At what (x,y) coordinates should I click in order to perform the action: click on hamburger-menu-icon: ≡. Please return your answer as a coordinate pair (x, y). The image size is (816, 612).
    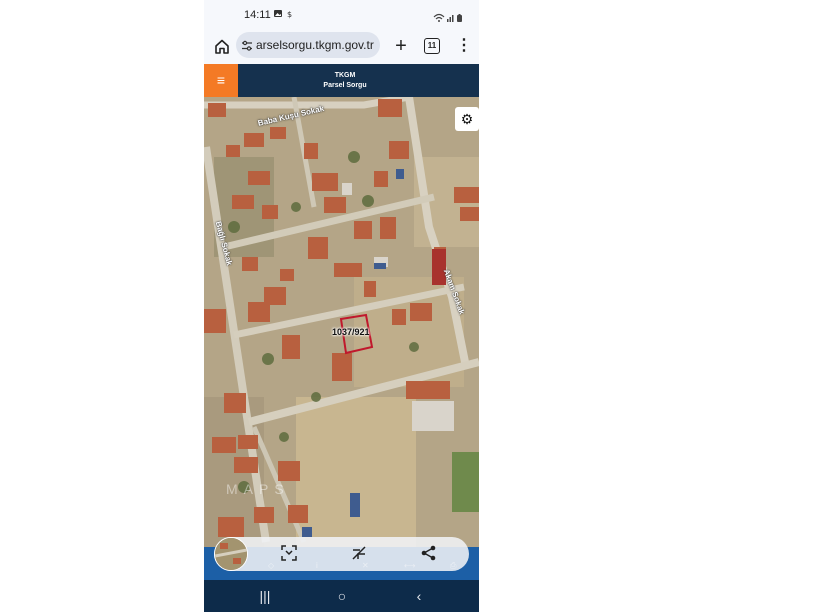
    Looking at the image, I should click on (221, 80).